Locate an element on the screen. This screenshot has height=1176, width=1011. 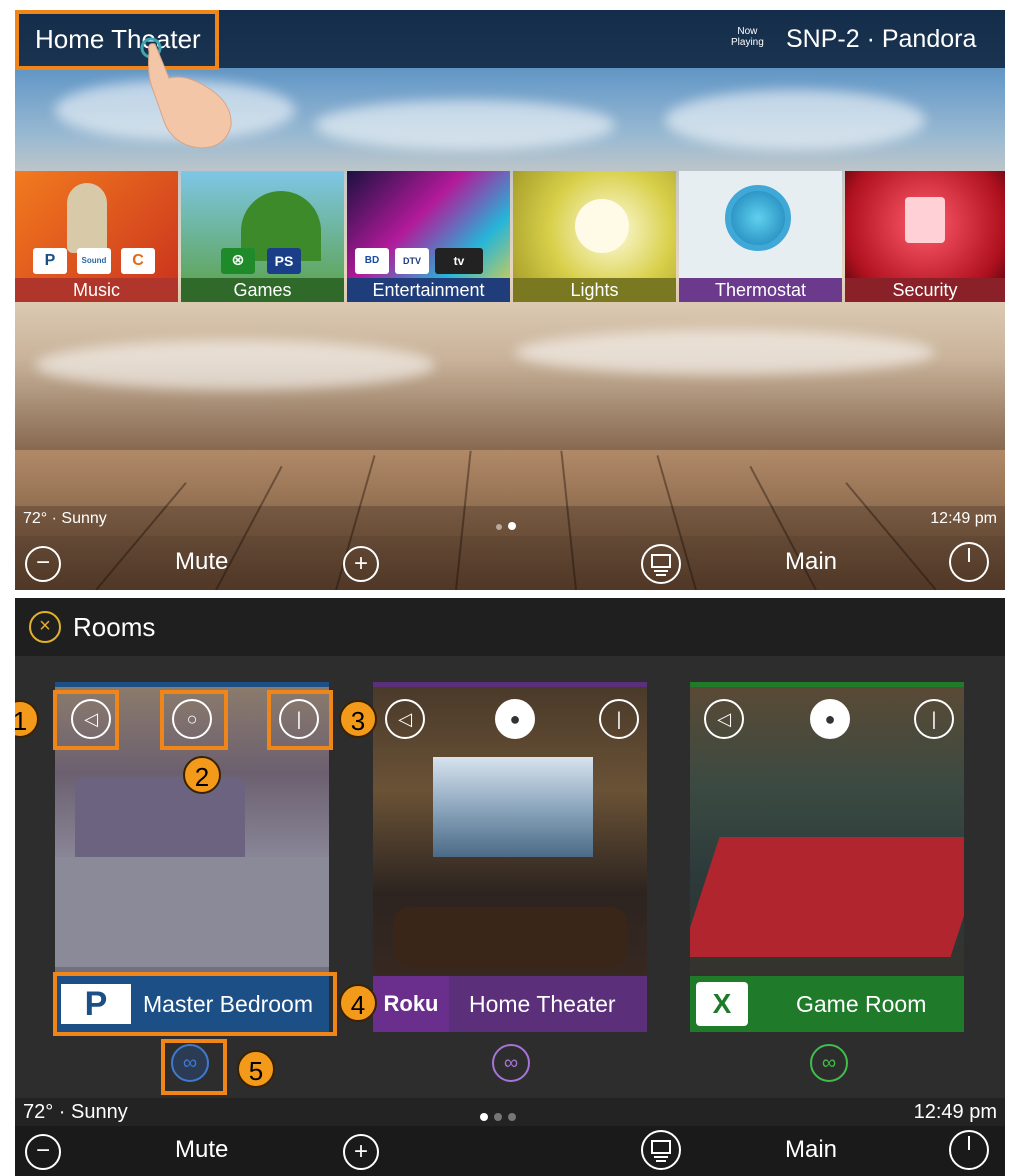
room-card-home-theater: ◁ ● | Roku Home Theater is located at coordinates (510, 857).